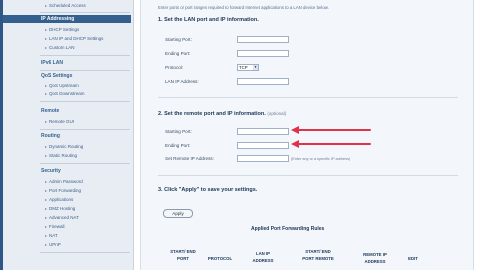 Image resolution: width=480 pixels, height=270 pixels. What do you see at coordinates (51, 235) in the screenshot?
I see `sidebar-item-nat: NAT` at bounding box center [51, 235].